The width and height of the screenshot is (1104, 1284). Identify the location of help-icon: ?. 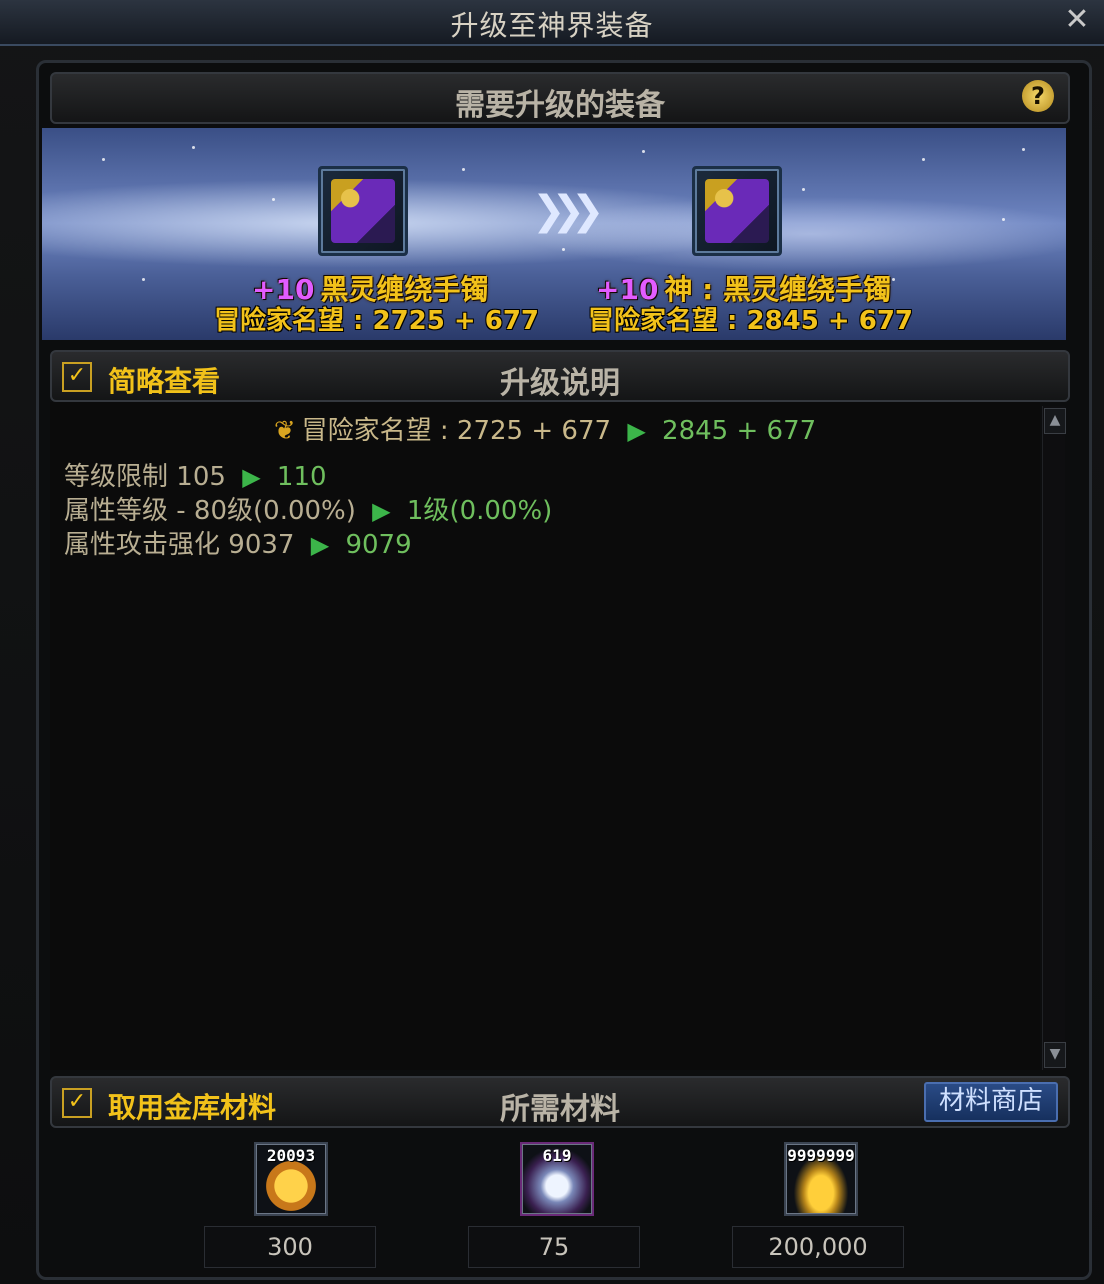
(1038, 96).